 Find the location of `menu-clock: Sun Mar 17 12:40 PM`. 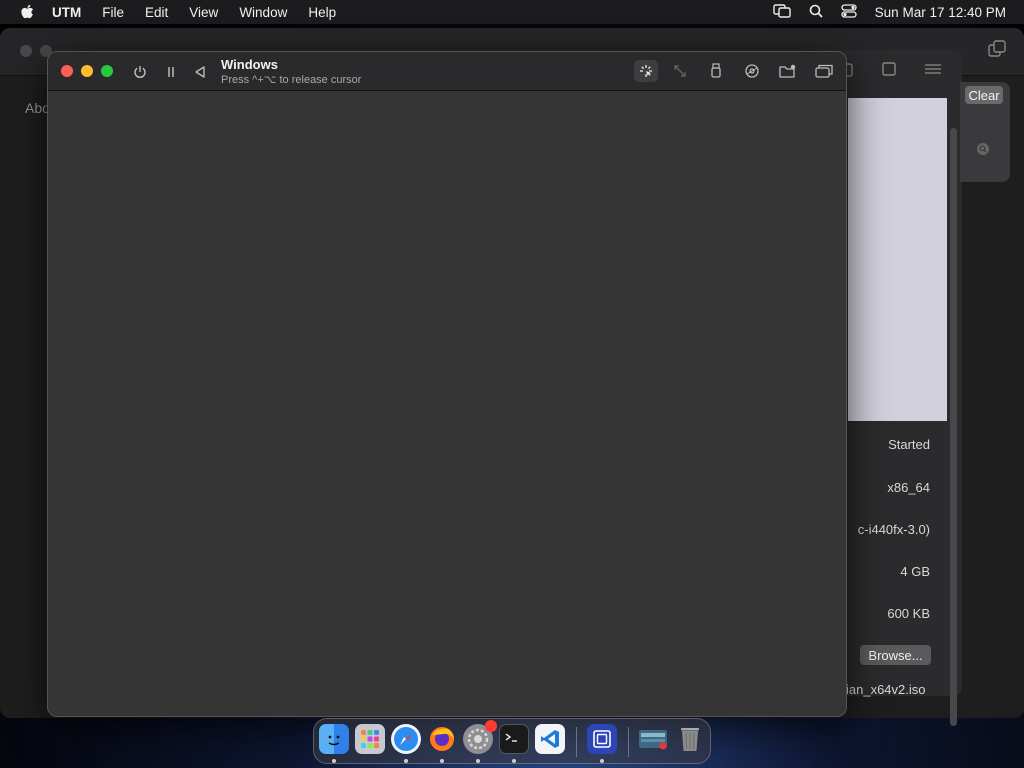

menu-clock: Sun Mar 17 12:40 PM is located at coordinates (940, 12).